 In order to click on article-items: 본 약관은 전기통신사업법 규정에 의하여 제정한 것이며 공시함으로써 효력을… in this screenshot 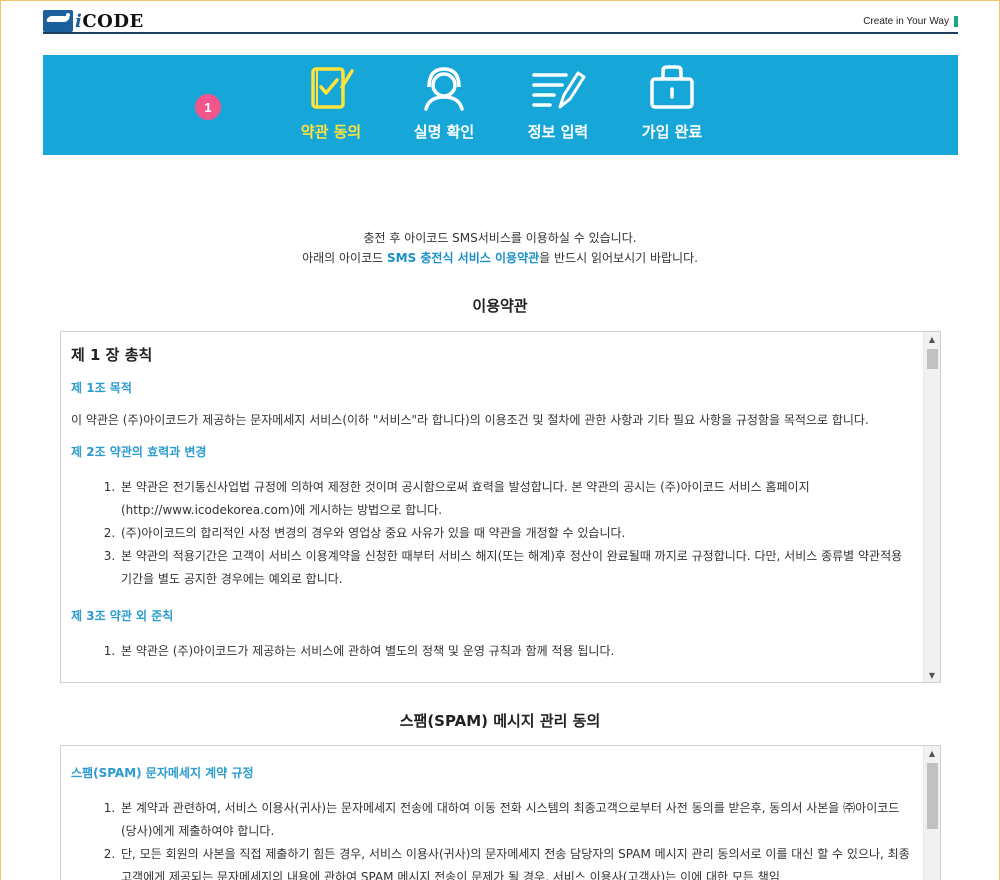, I will do `click(492, 533)`.